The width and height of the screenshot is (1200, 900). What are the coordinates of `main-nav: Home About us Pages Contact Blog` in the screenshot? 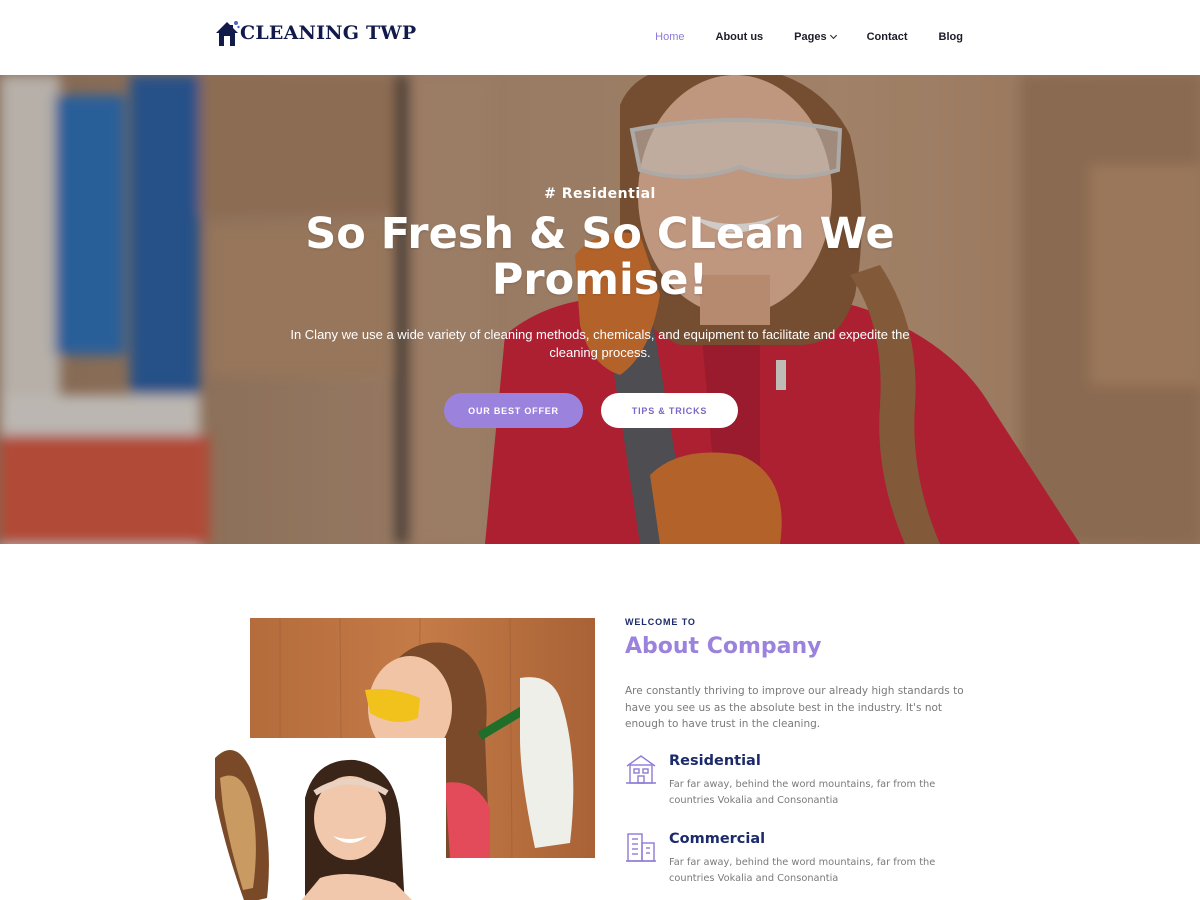 It's located at (793, 37).